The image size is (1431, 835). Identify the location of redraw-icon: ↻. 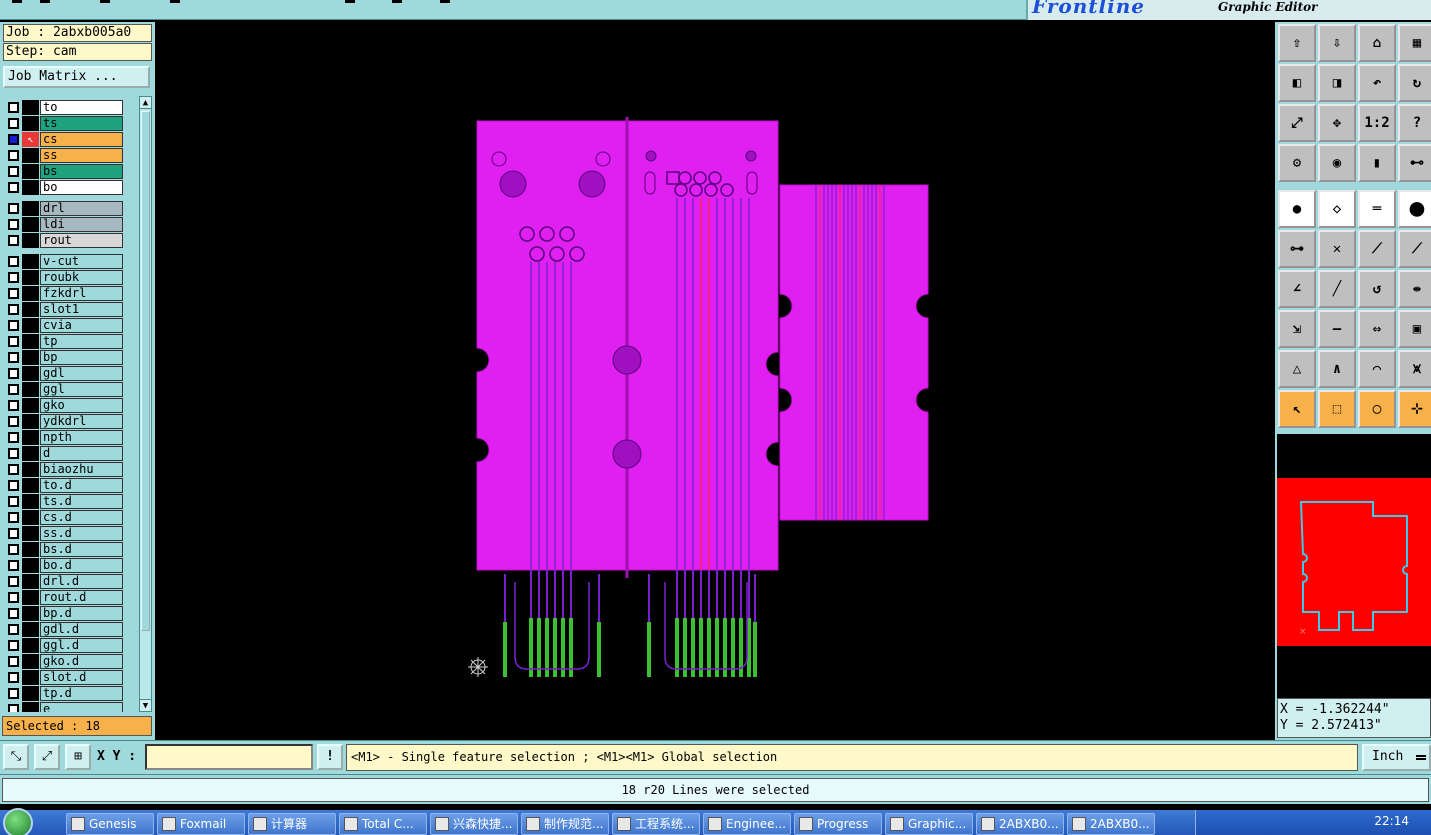
(1414, 83).